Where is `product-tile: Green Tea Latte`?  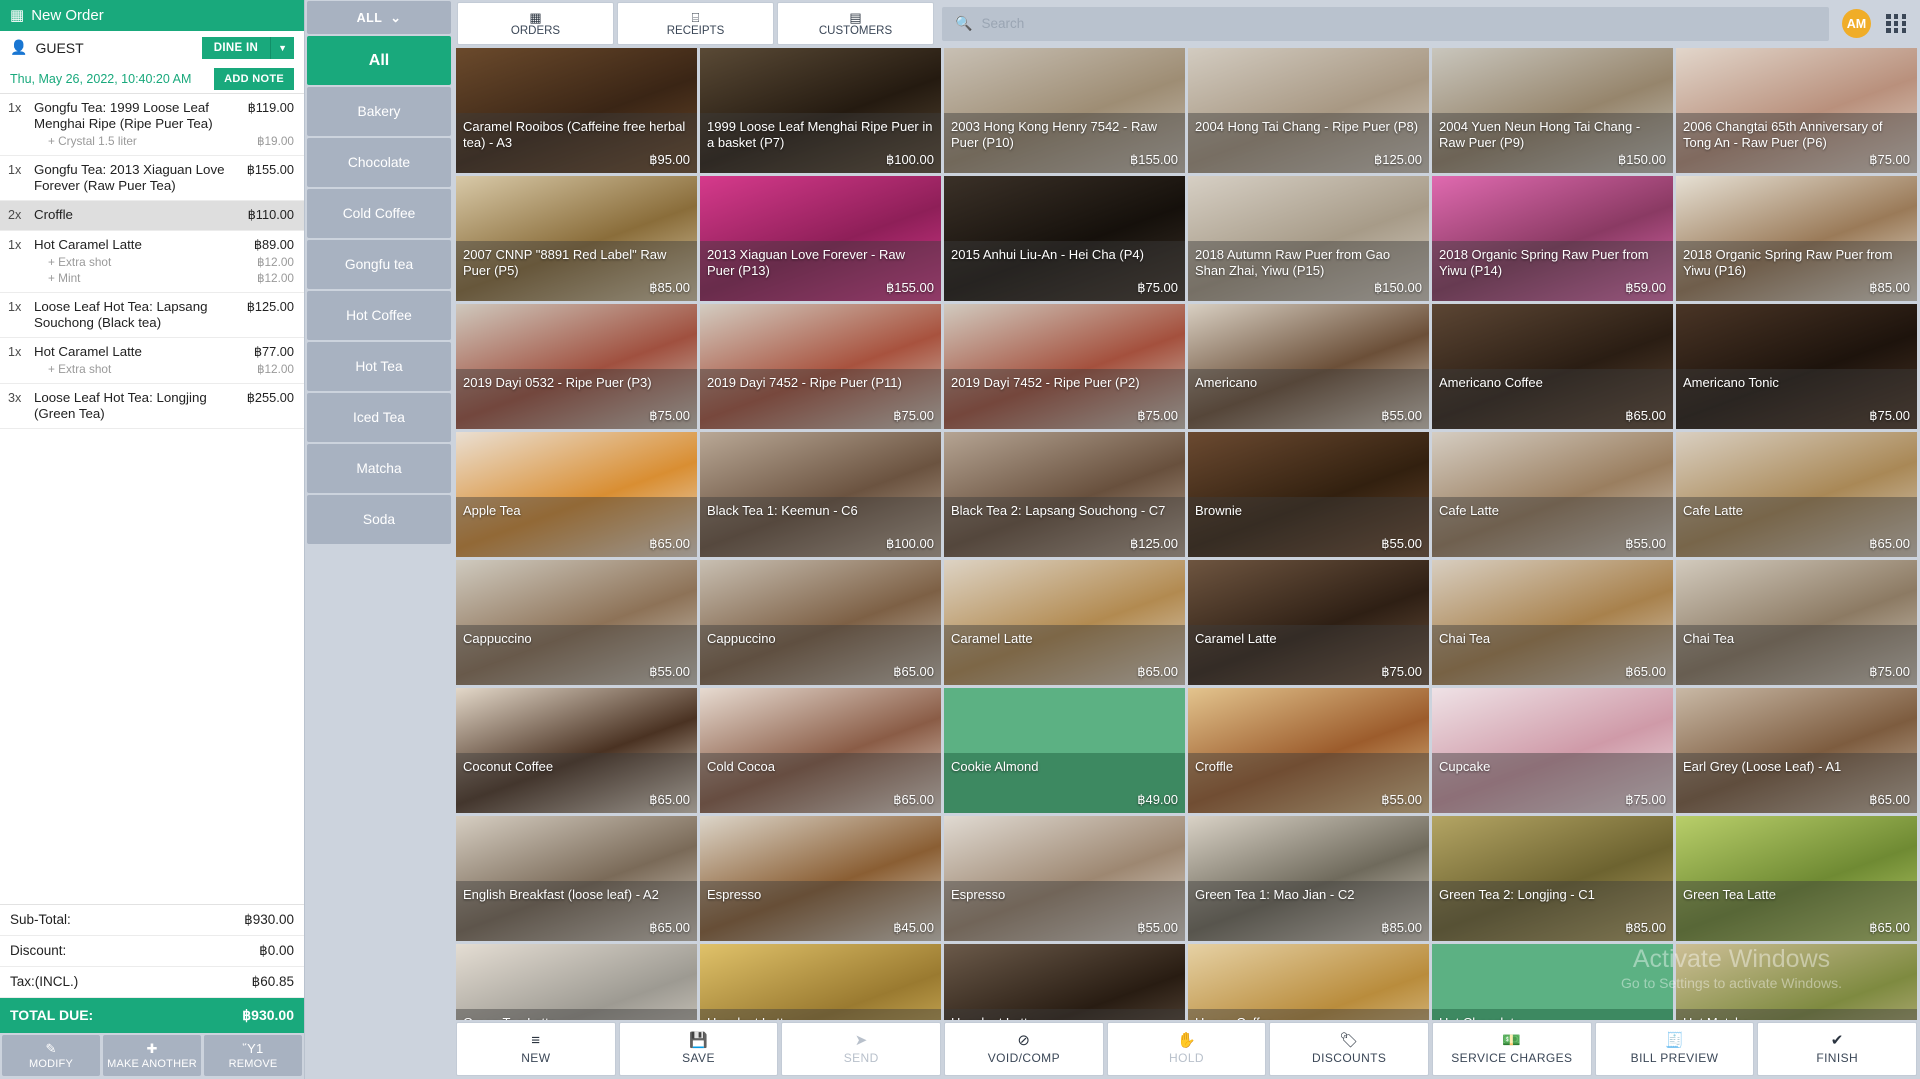 product-tile: Green Tea Latte is located at coordinates (576, 982).